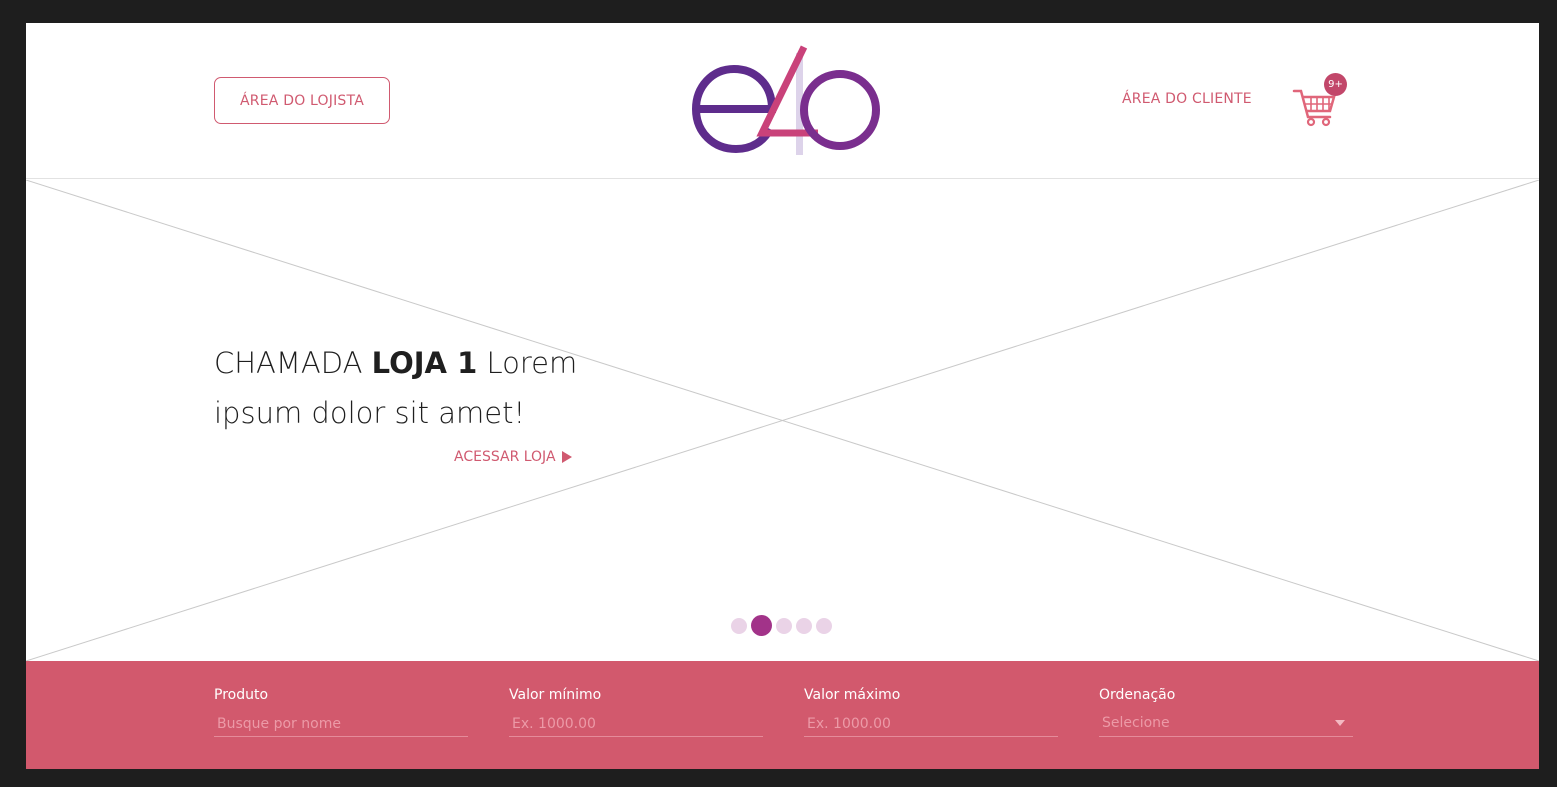 The width and height of the screenshot is (1557, 787). I want to click on max-value-filter: Valor máximo, so click(931, 712).